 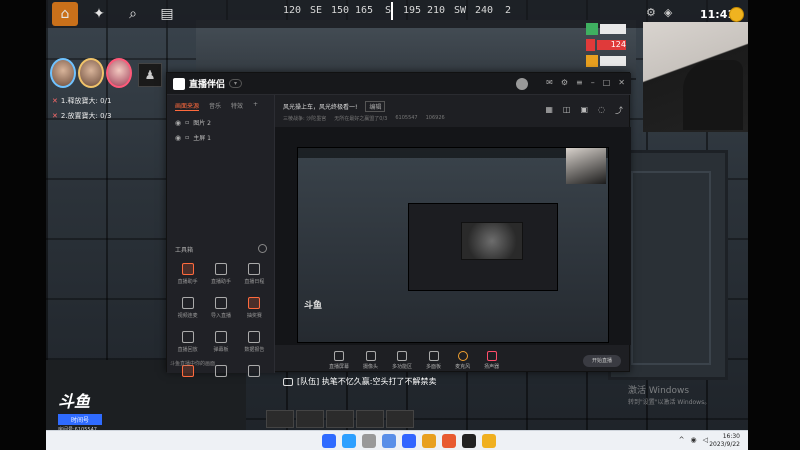 What do you see at coordinates (187, 342) in the screenshot?
I see `tool-item: 直播回放` at bounding box center [187, 342].